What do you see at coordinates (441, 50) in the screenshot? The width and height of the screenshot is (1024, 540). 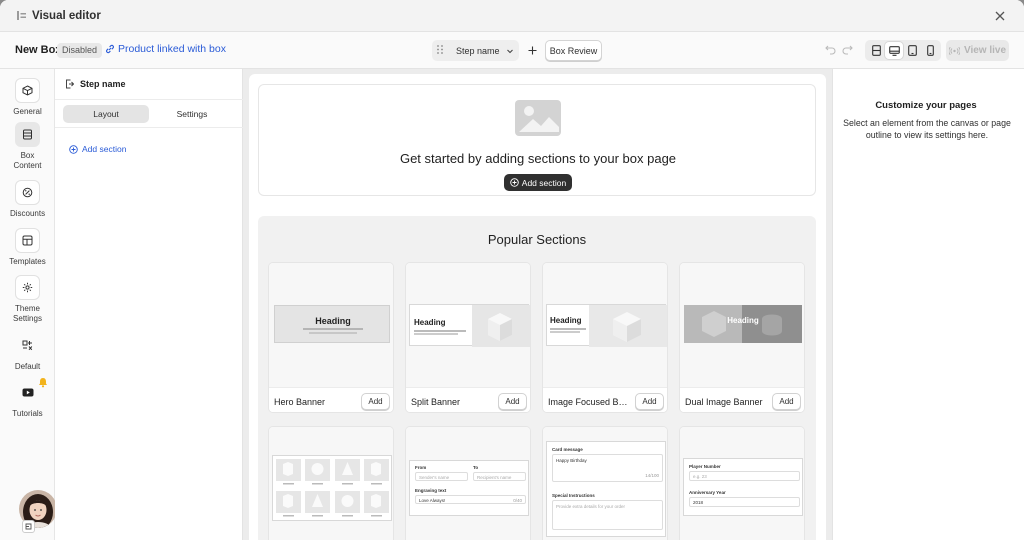 I see `drag-handle-icon` at bounding box center [441, 50].